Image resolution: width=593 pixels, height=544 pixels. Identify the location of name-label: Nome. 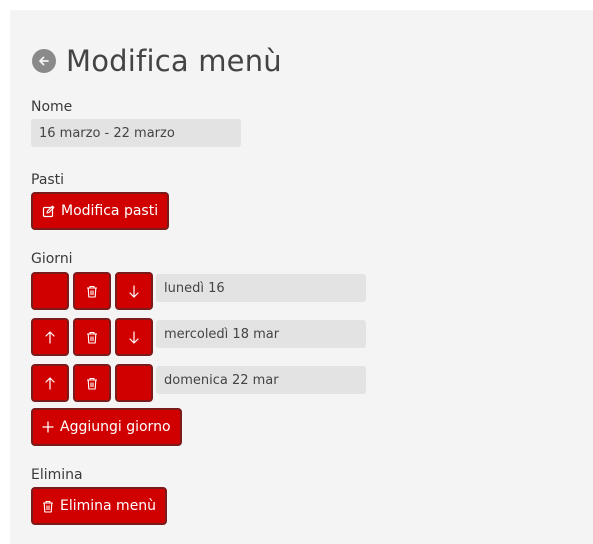
(52, 107).